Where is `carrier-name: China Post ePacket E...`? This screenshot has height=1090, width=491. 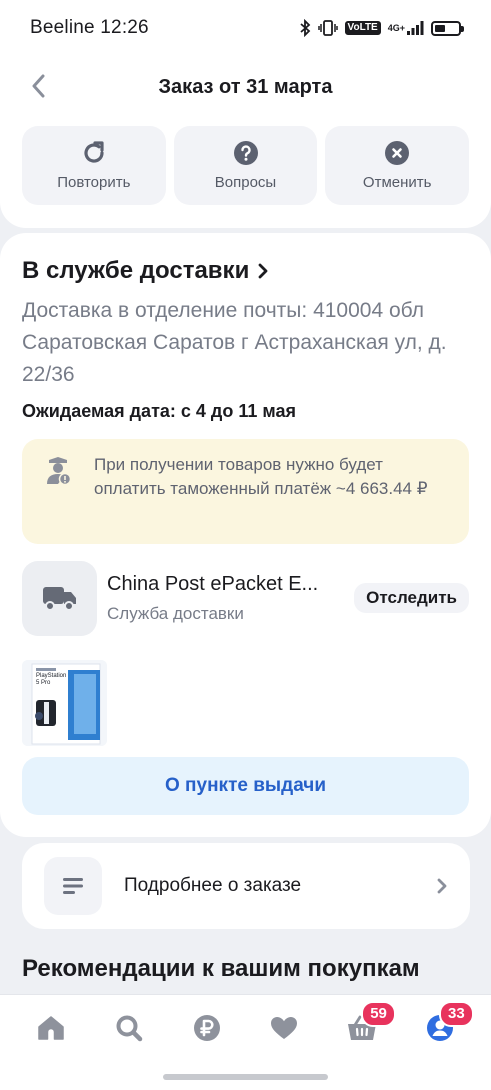 carrier-name: China Post ePacket E... is located at coordinates (213, 583).